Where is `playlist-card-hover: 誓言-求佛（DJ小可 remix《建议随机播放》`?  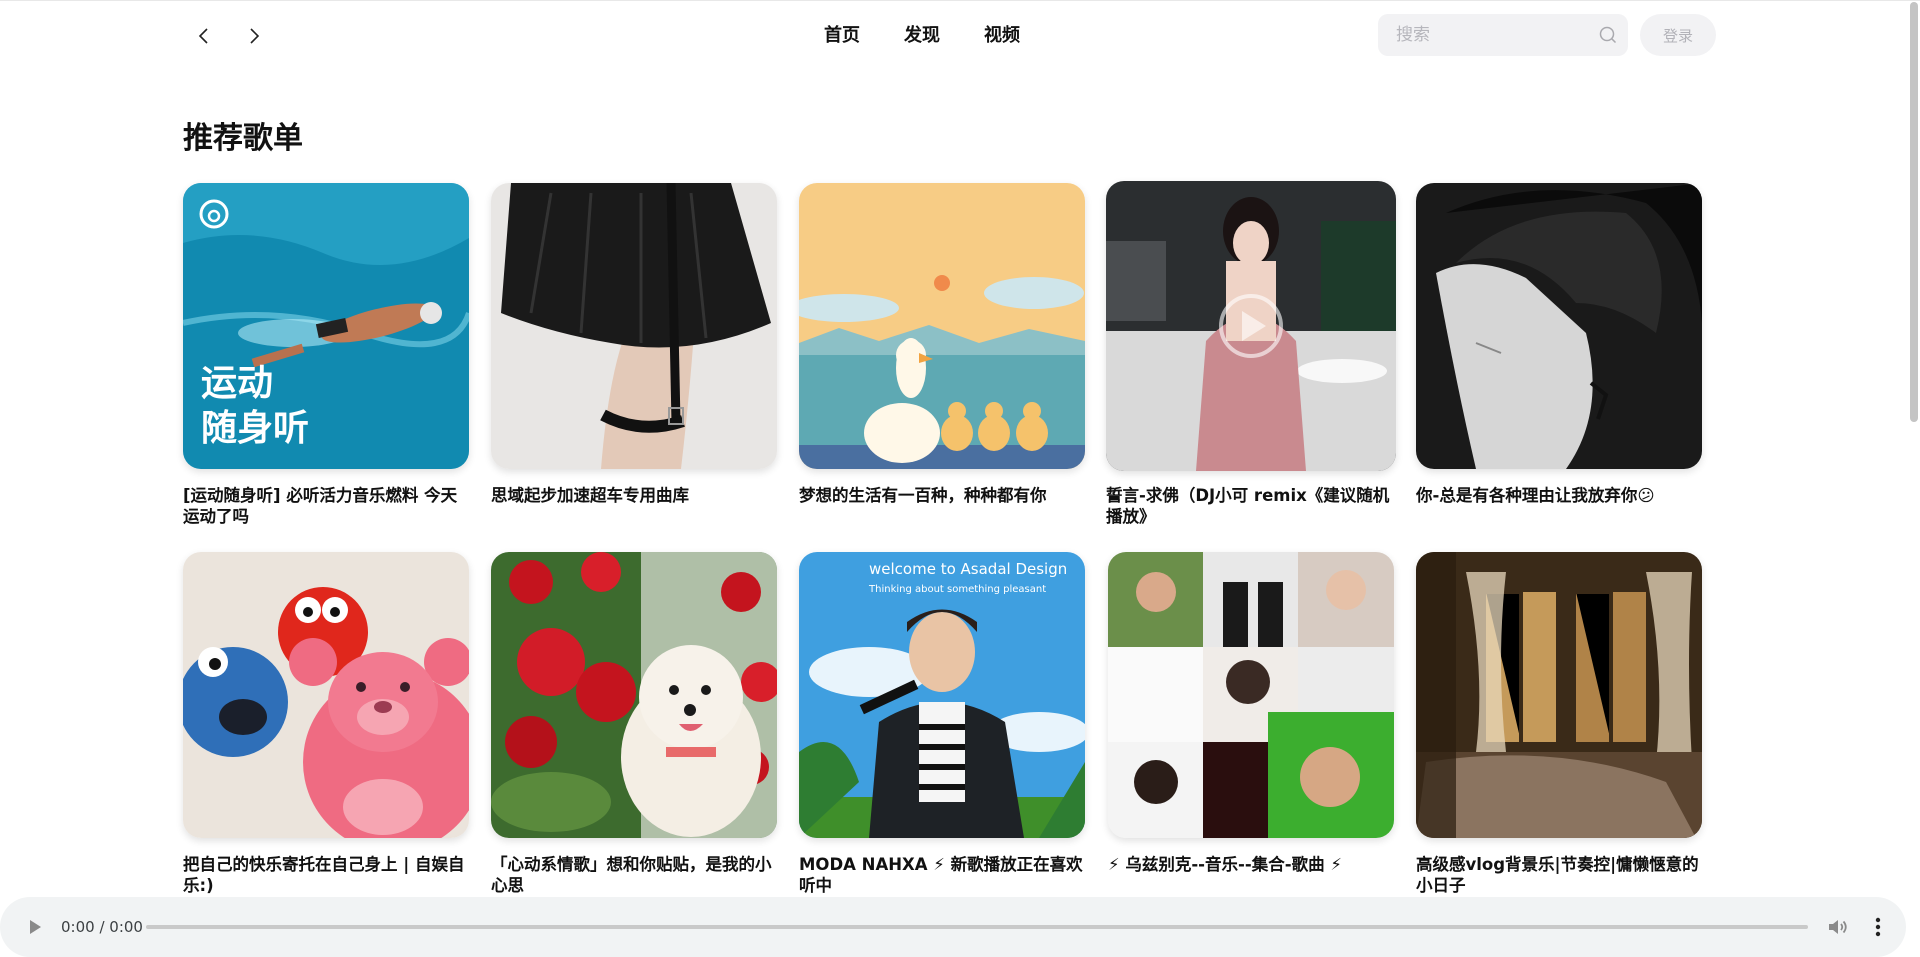
playlist-card-hover: 誓言-求佛（DJ小可 remix《建议随机播放》 is located at coordinates (1251, 354).